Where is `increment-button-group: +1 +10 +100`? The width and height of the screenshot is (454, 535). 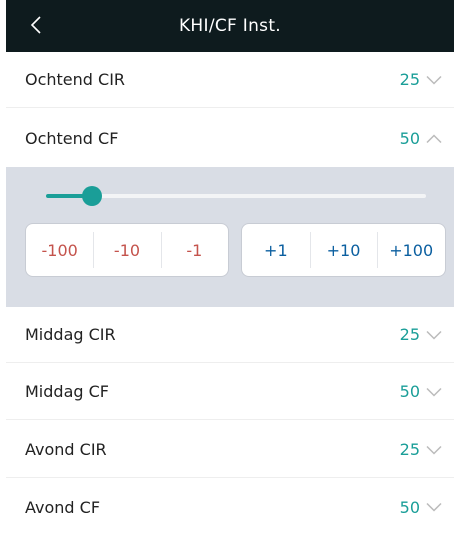
increment-button-group: +1 +10 +100 is located at coordinates (343, 250).